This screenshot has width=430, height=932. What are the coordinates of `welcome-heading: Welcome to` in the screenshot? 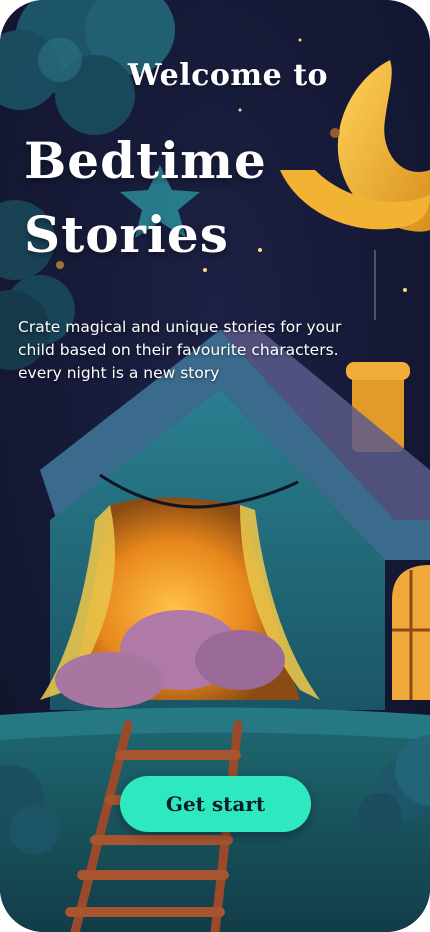 It's located at (228, 75).